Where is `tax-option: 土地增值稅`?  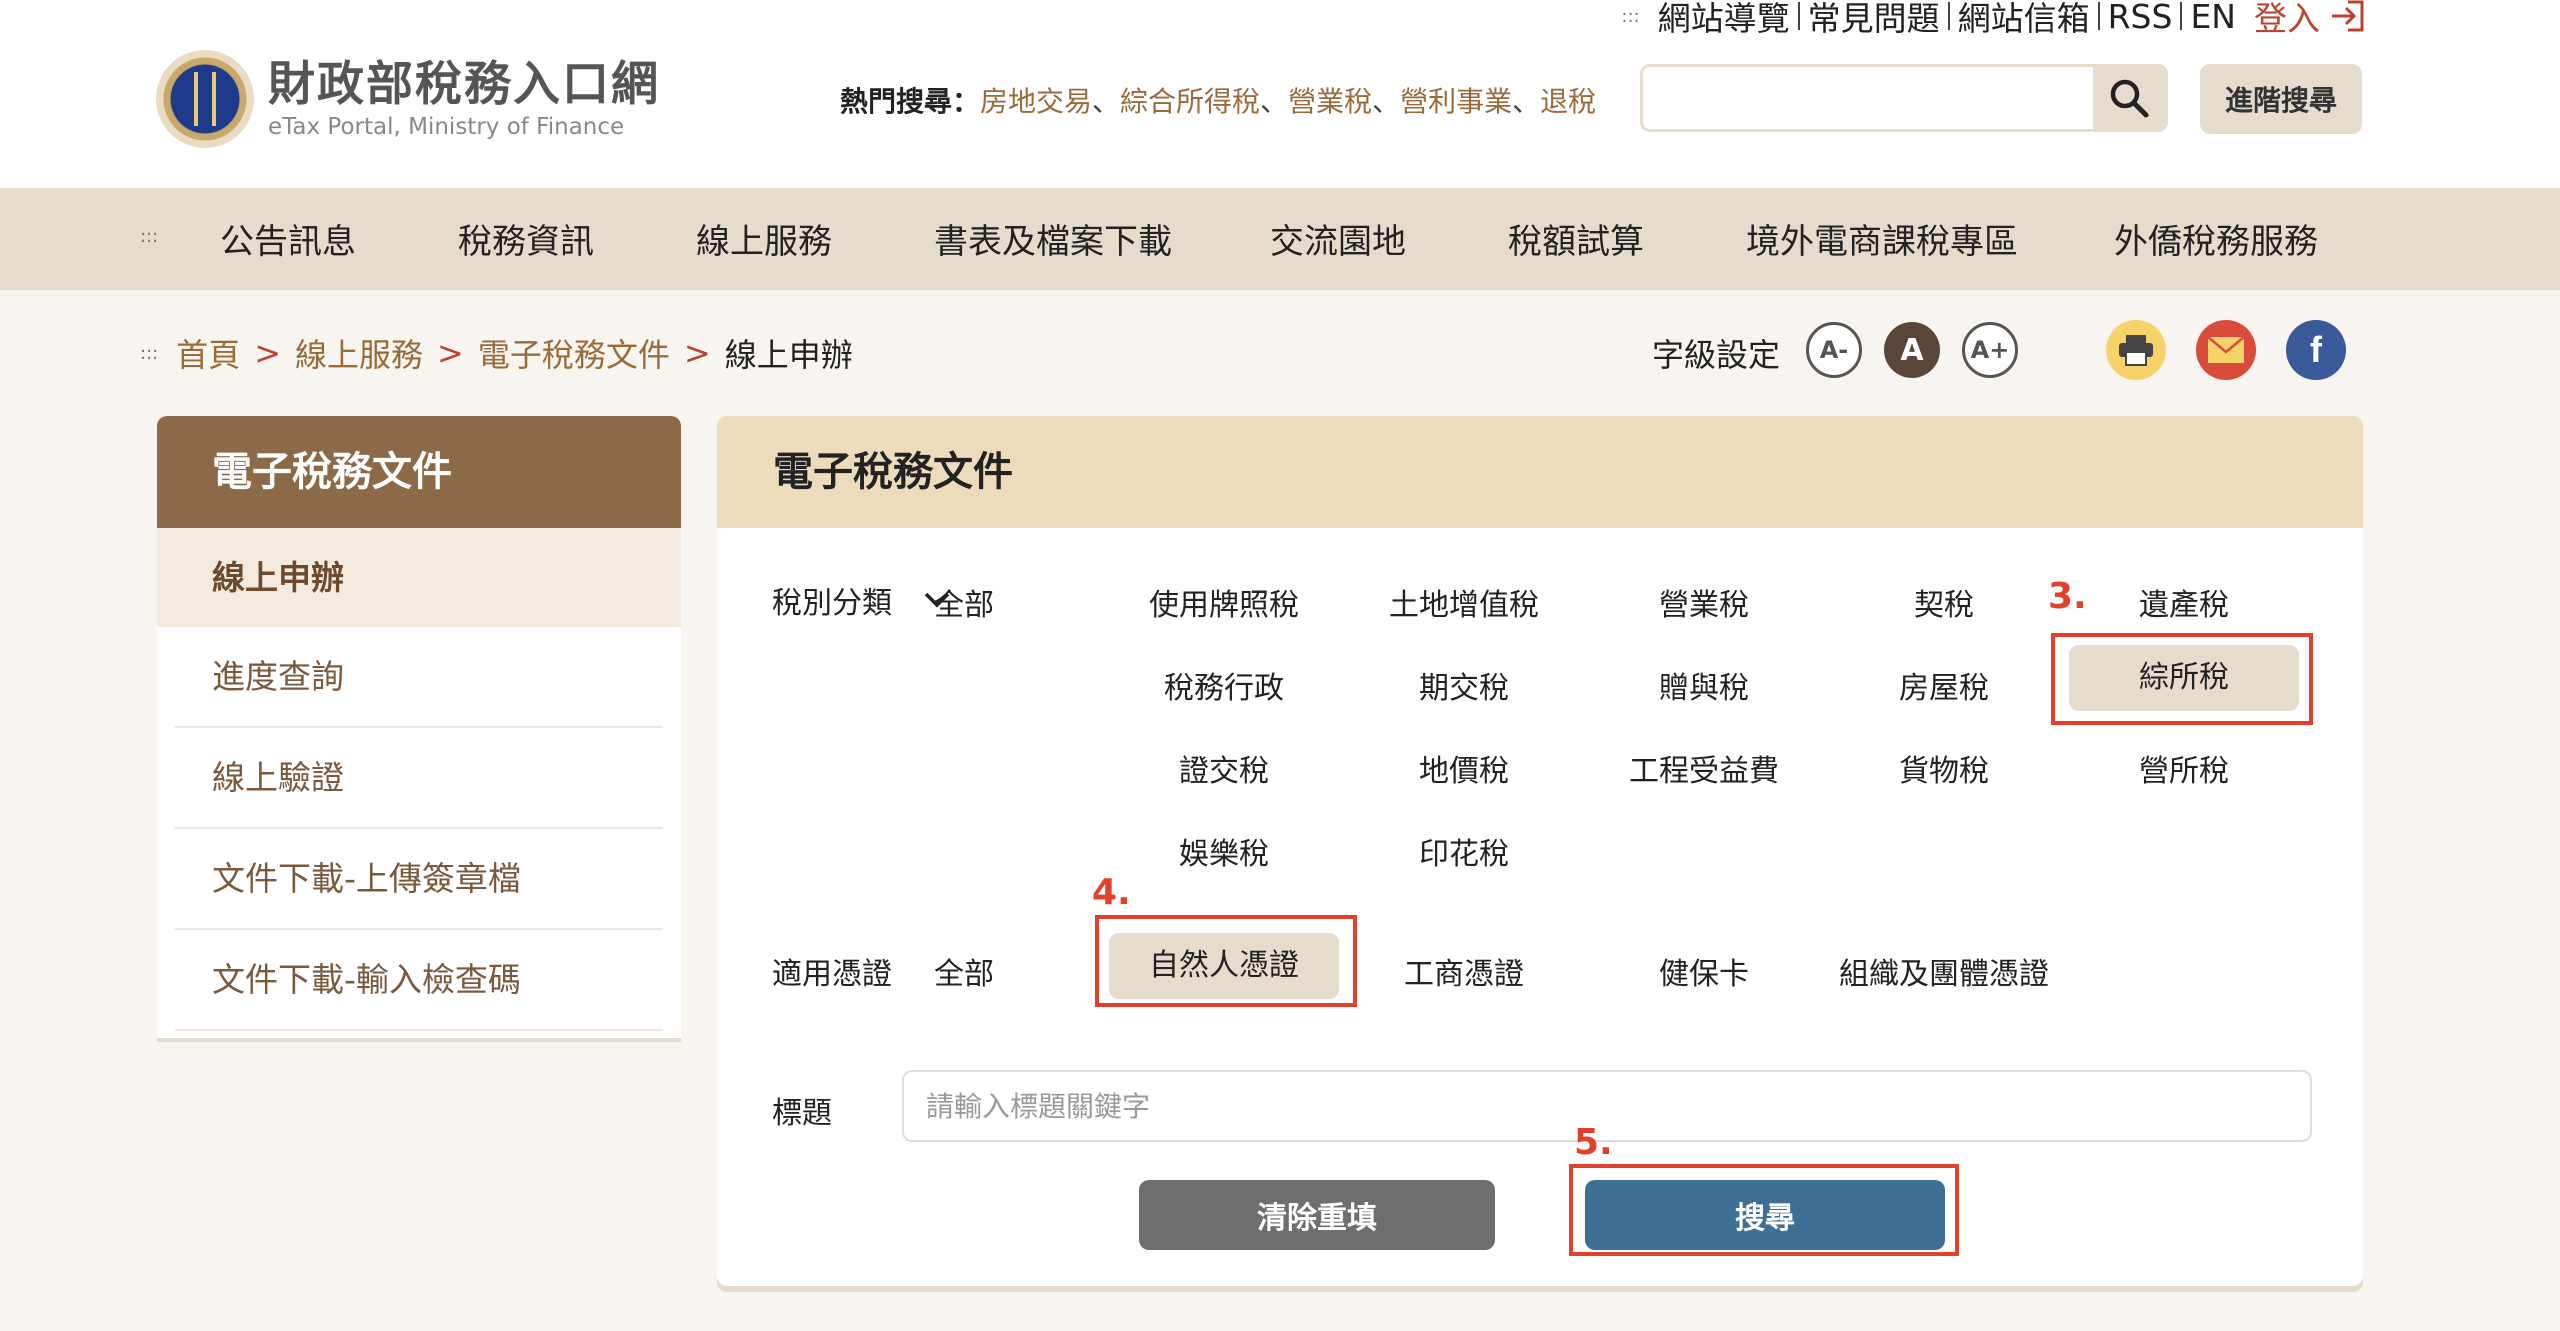 tax-option: 土地增值稅 is located at coordinates (1464, 602).